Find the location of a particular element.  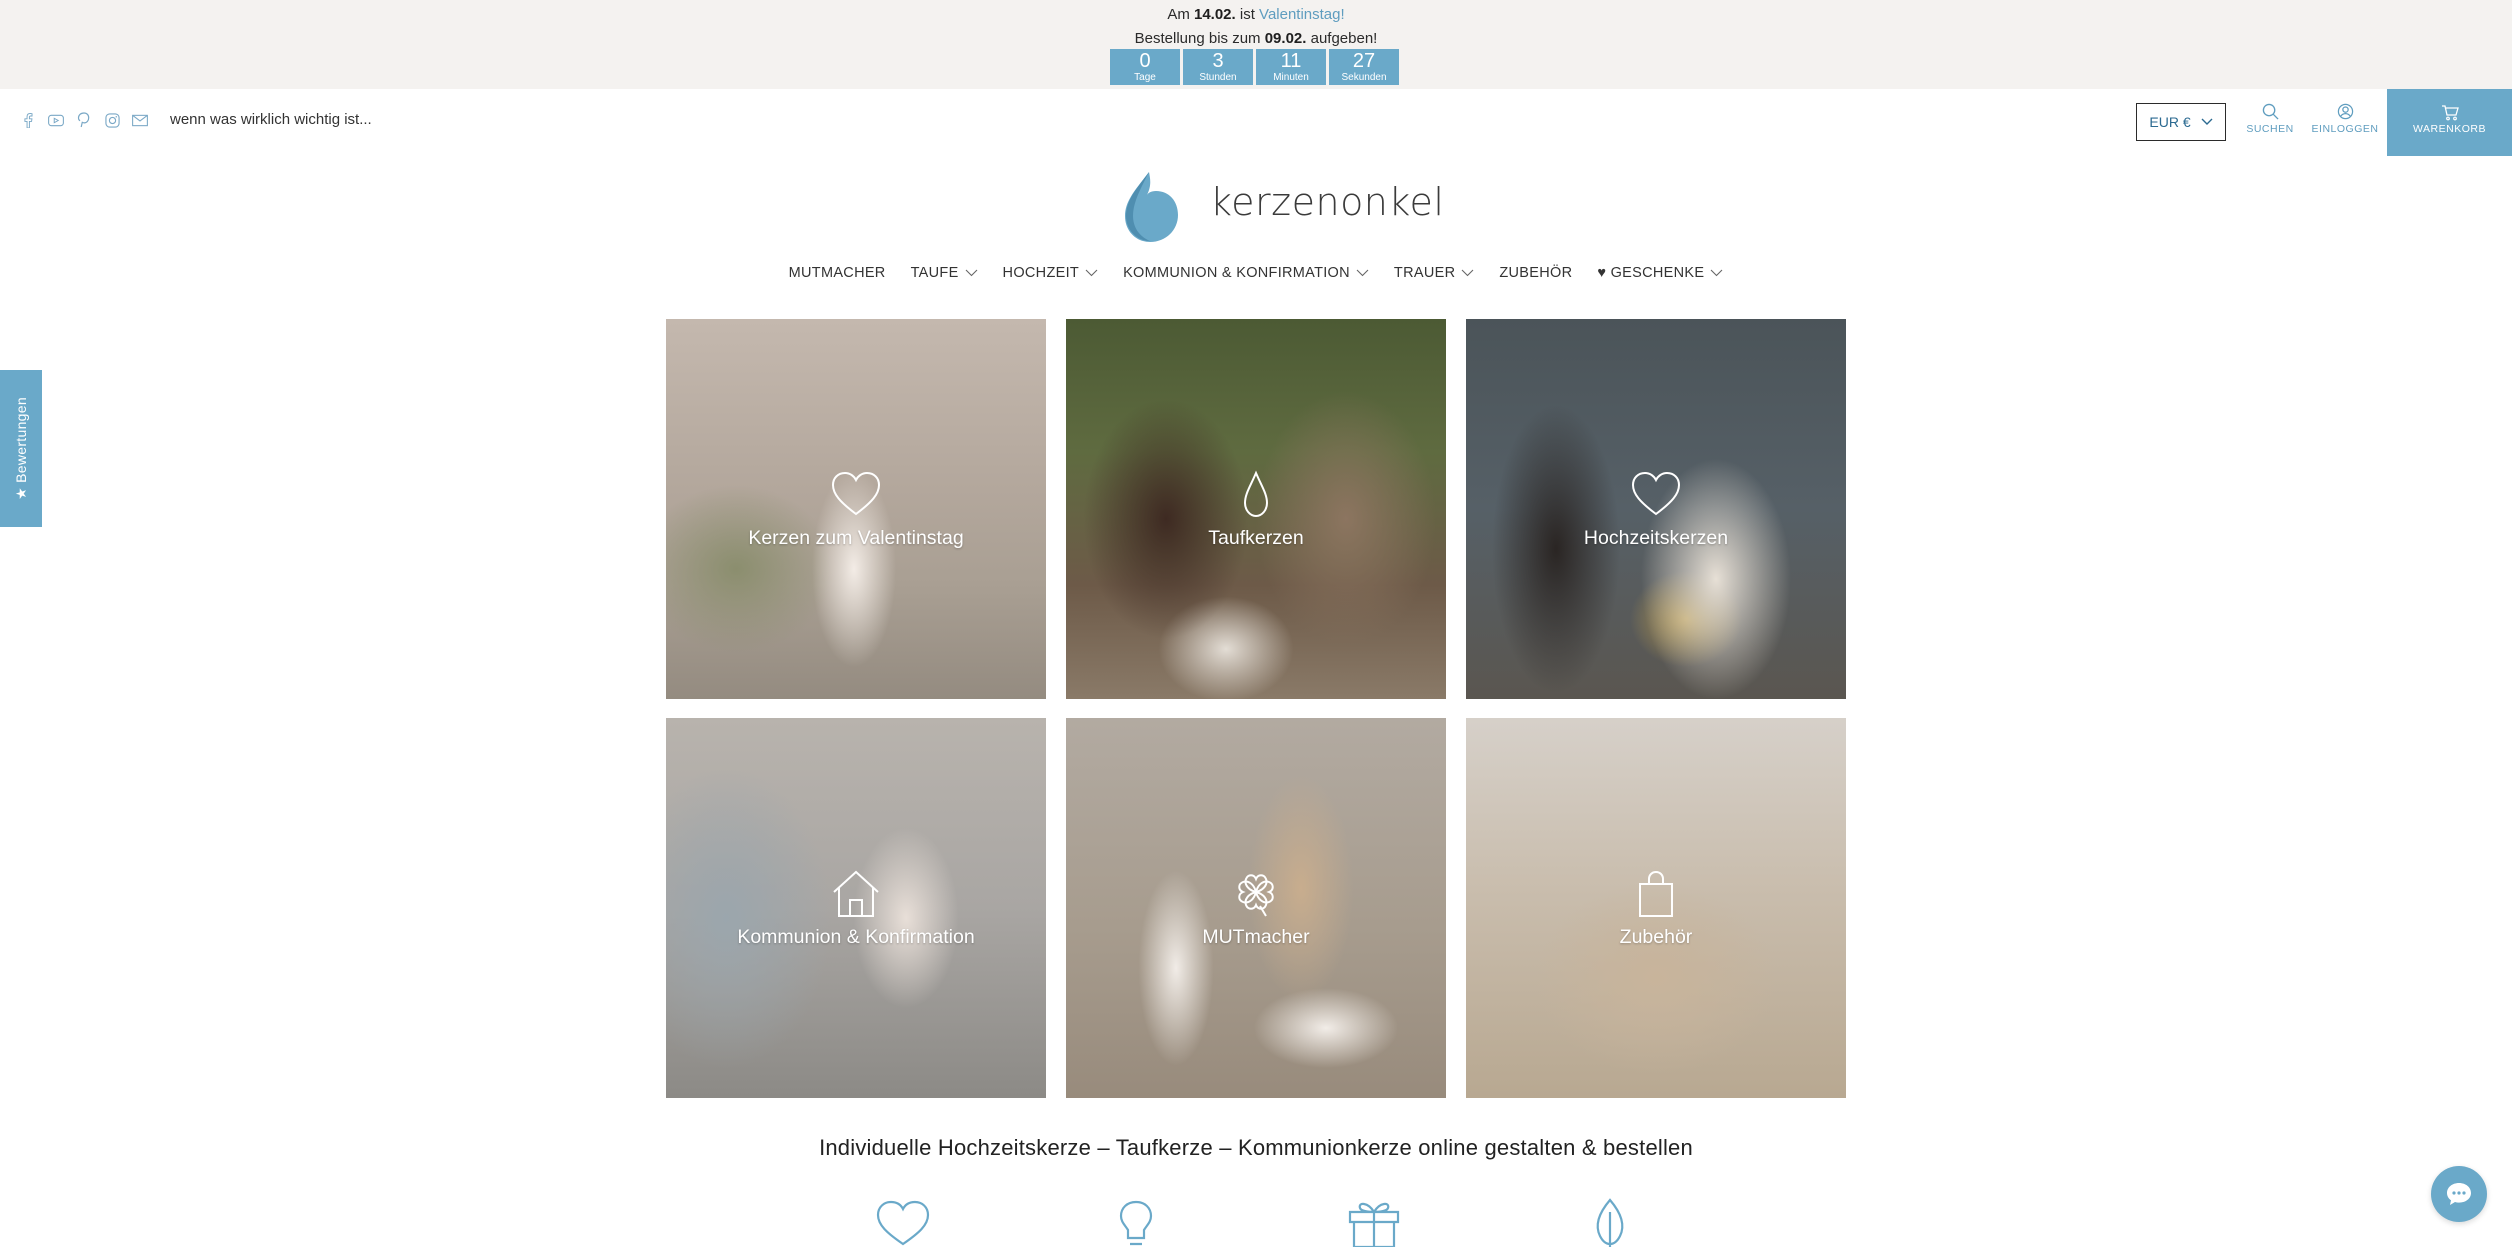

search-icon is located at coordinates (2270, 113).